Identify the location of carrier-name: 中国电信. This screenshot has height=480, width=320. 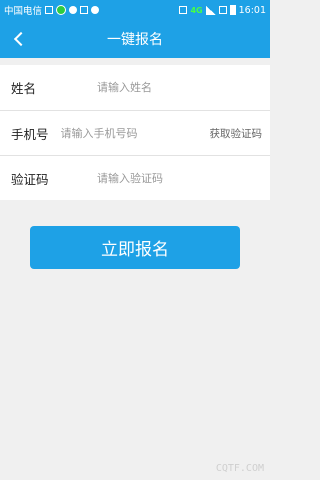
(23, 11).